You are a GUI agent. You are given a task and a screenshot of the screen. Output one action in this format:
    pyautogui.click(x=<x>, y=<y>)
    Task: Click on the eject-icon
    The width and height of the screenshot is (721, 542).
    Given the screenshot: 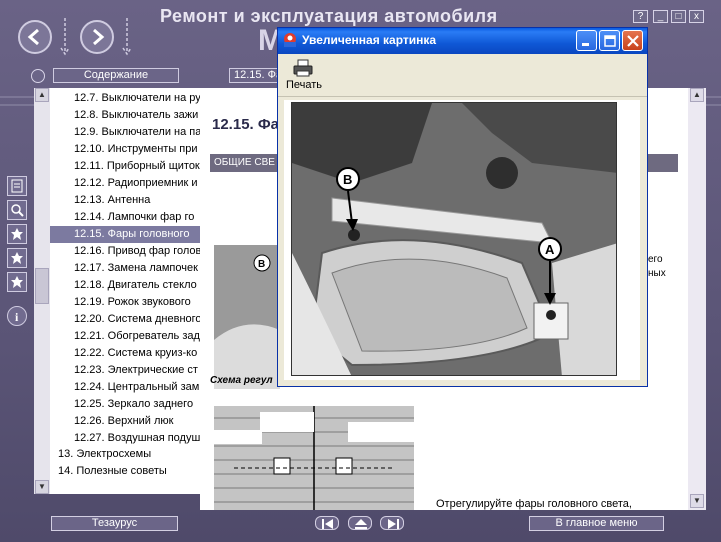 What is the action you would take?
    pyautogui.click(x=361, y=524)
    